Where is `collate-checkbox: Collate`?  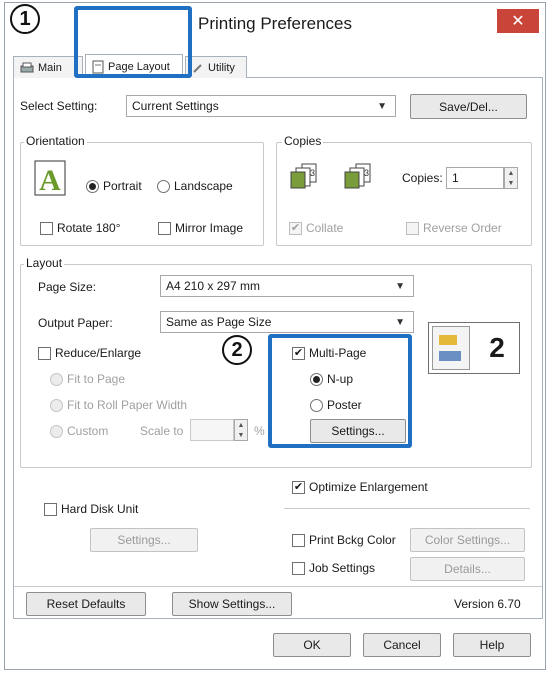 collate-checkbox: Collate is located at coordinates (316, 228).